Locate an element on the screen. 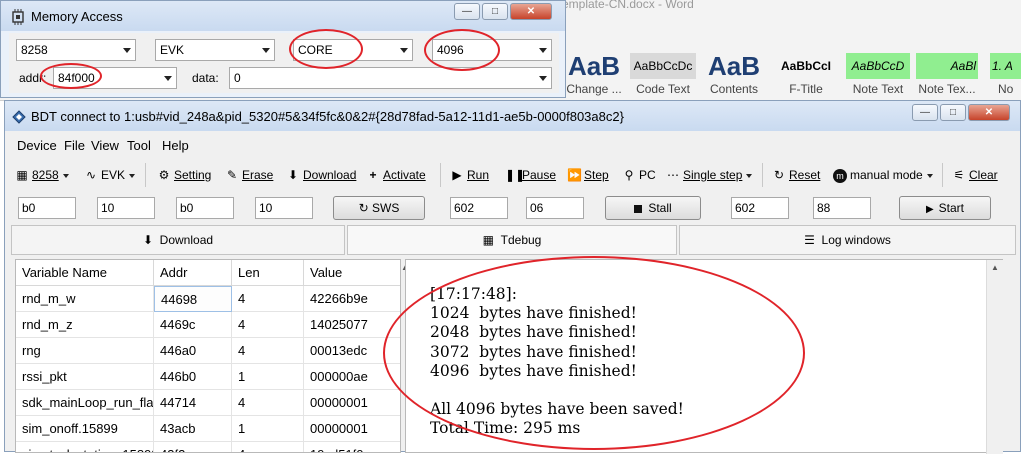 This screenshot has width=1021, height=454. addr-input: 84f000 is located at coordinates (115, 78).